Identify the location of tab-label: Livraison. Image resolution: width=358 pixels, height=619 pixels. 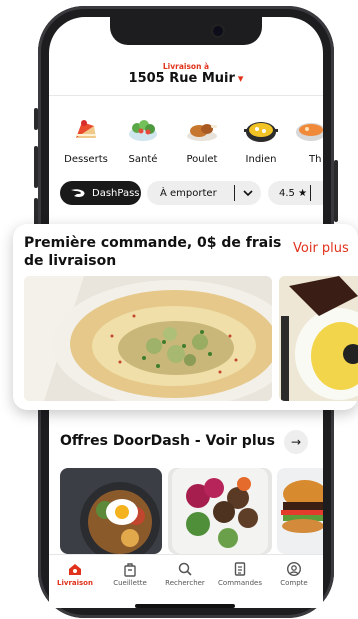
(75, 583).